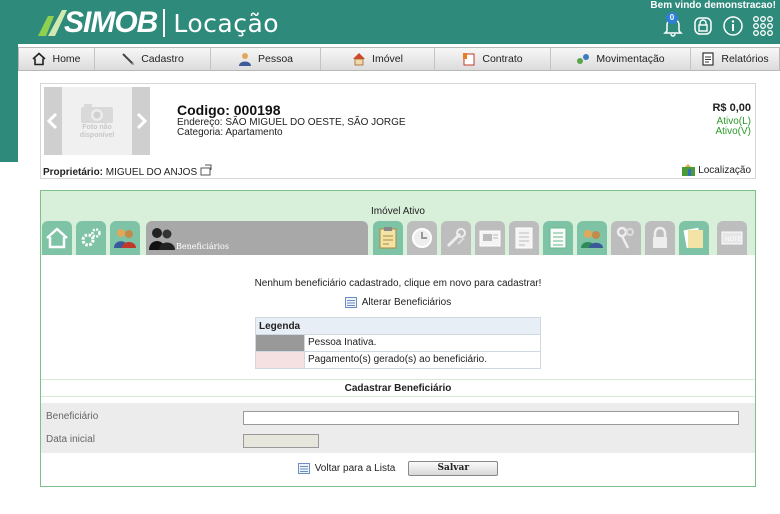  I want to click on data-inicial-input, so click(281, 441).